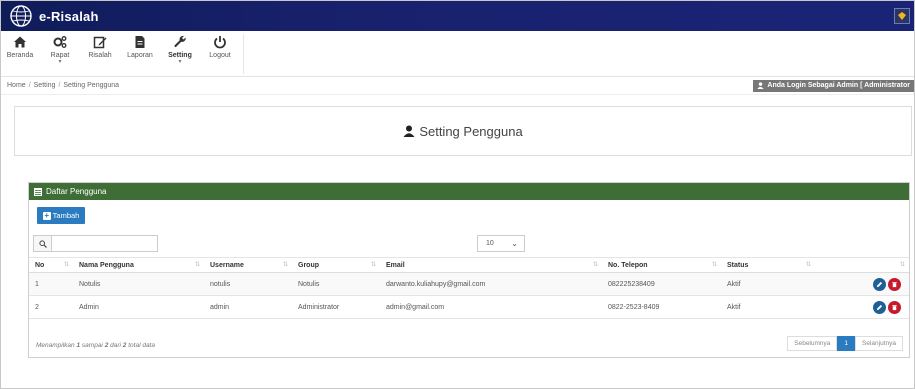 This screenshot has width=915, height=389. What do you see at coordinates (180, 41) in the screenshot?
I see `wrench-icon` at bounding box center [180, 41].